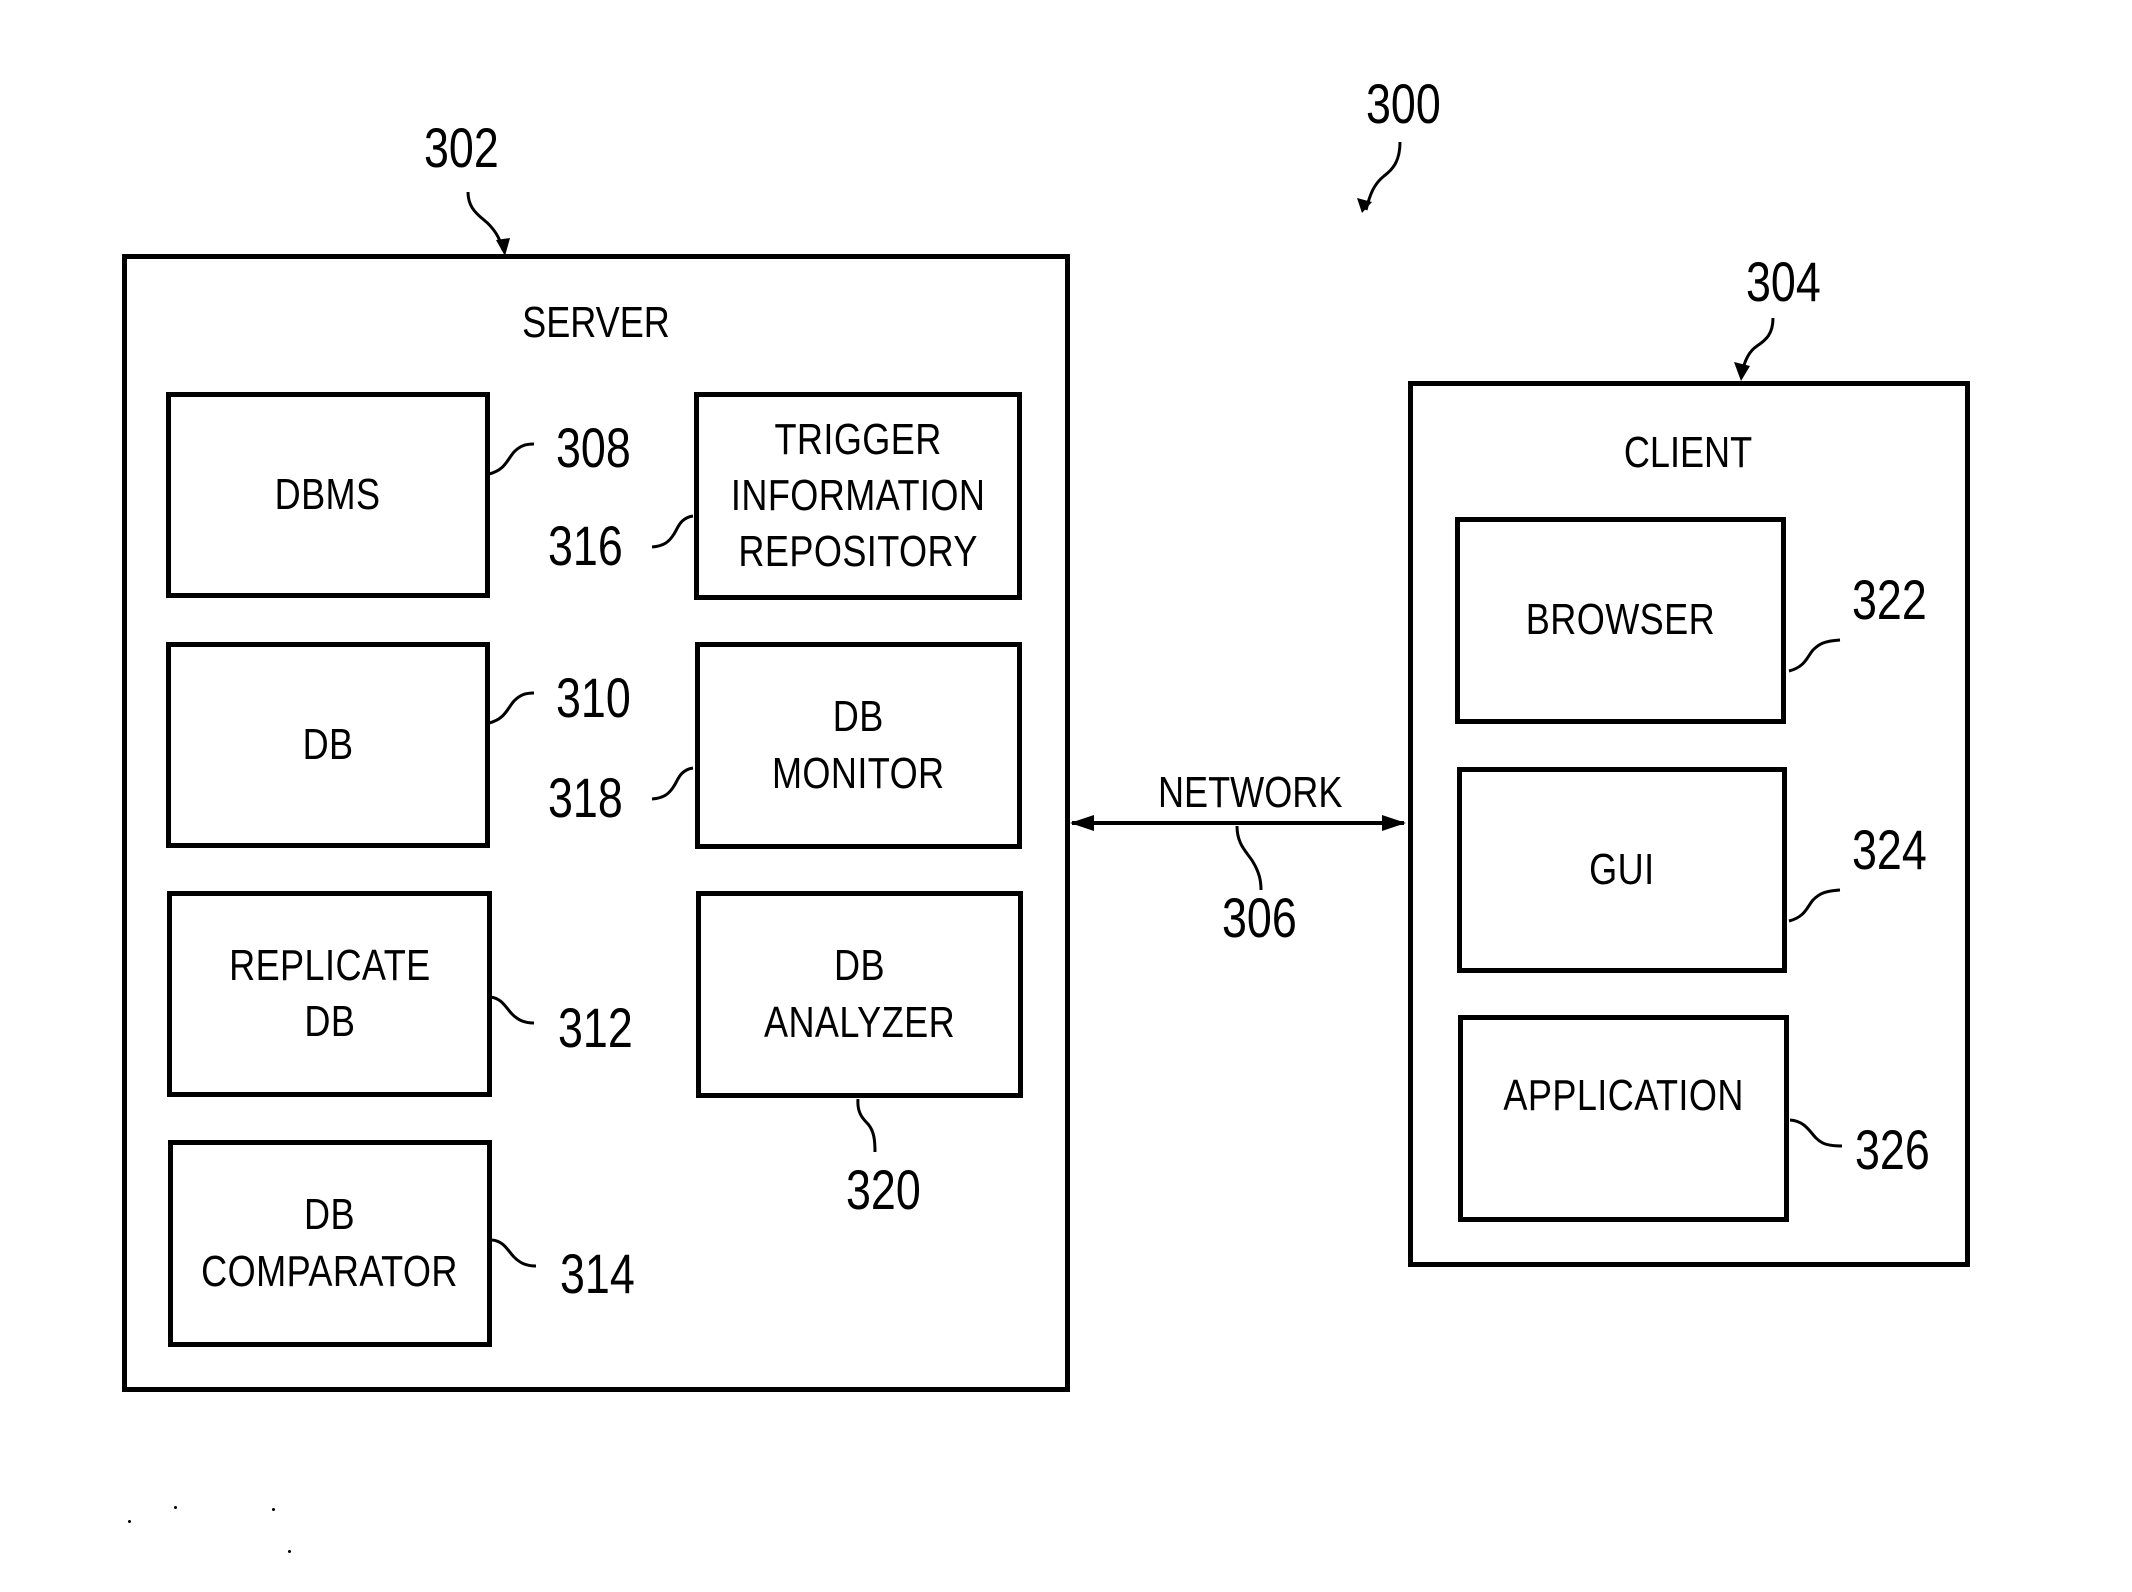  Describe the element at coordinates (1688, 452) in the screenshot. I see `client-title: CLIENT` at that location.